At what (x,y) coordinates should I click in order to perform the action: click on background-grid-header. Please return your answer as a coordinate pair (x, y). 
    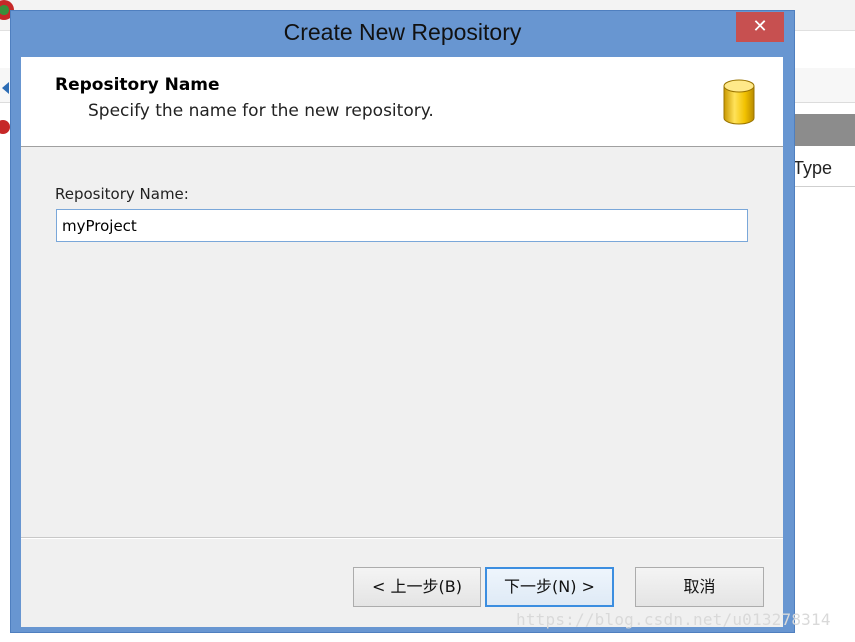
    Looking at the image, I should click on (822, 130).